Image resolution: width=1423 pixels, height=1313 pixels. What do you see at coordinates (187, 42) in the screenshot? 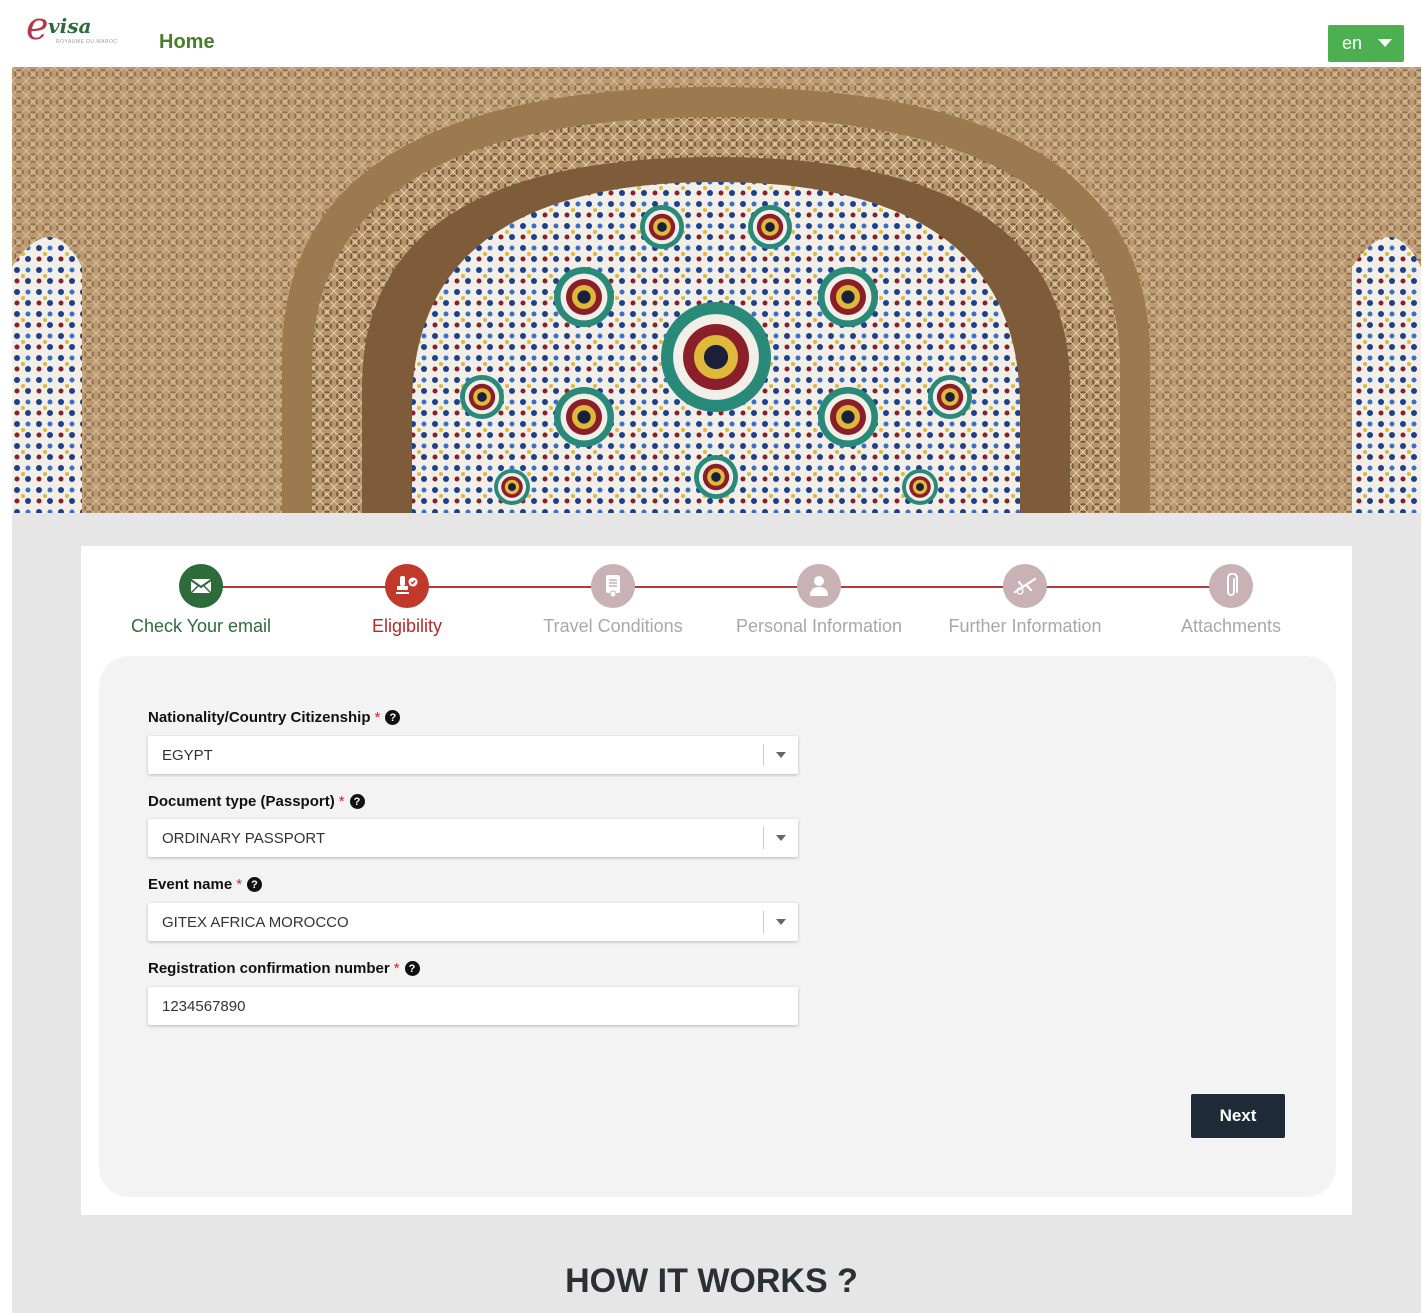
I see `home-link: Home` at bounding box center [187, 42].